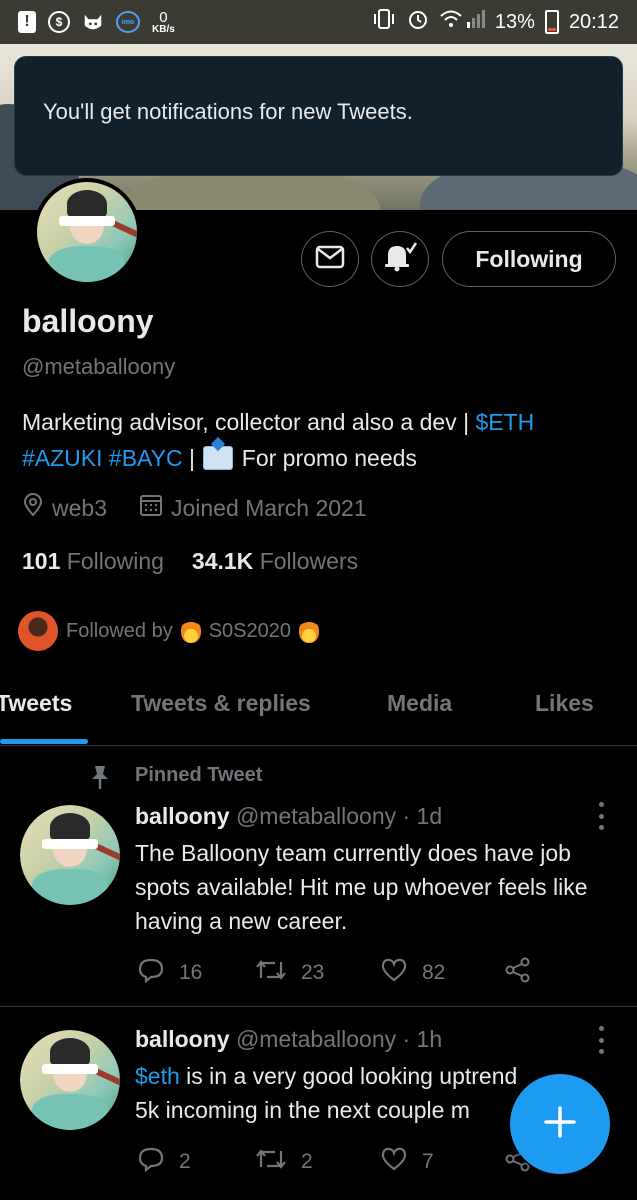 The image size is (637, 1200). What do you see at coordinates (384, 22) in the screenshot?
I see `vibrate-icon` at bounding box center [384, 22].